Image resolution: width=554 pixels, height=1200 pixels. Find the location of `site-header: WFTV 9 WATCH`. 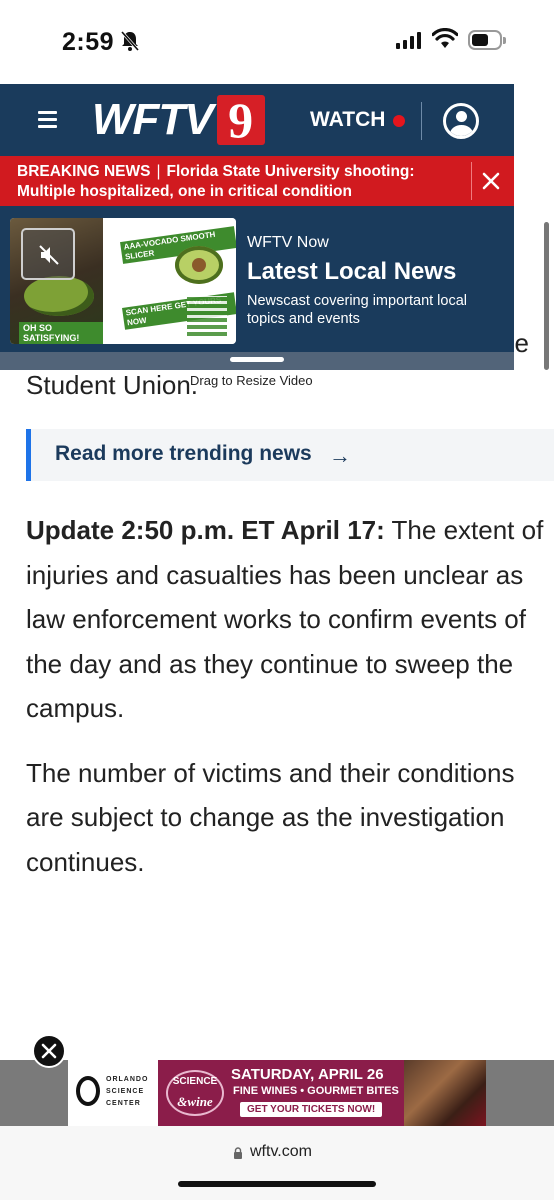

site-header: WFTV 9 WATCH is located at coordinates (257, 120).